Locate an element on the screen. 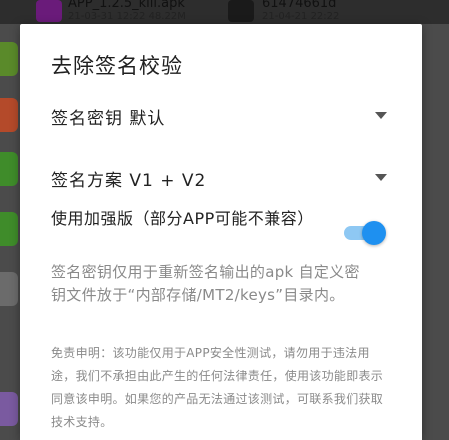 This screenshot has height=440, width=449. file-meta: 21-03-31 12:22 48.22M is located at coordinates (127, 16).